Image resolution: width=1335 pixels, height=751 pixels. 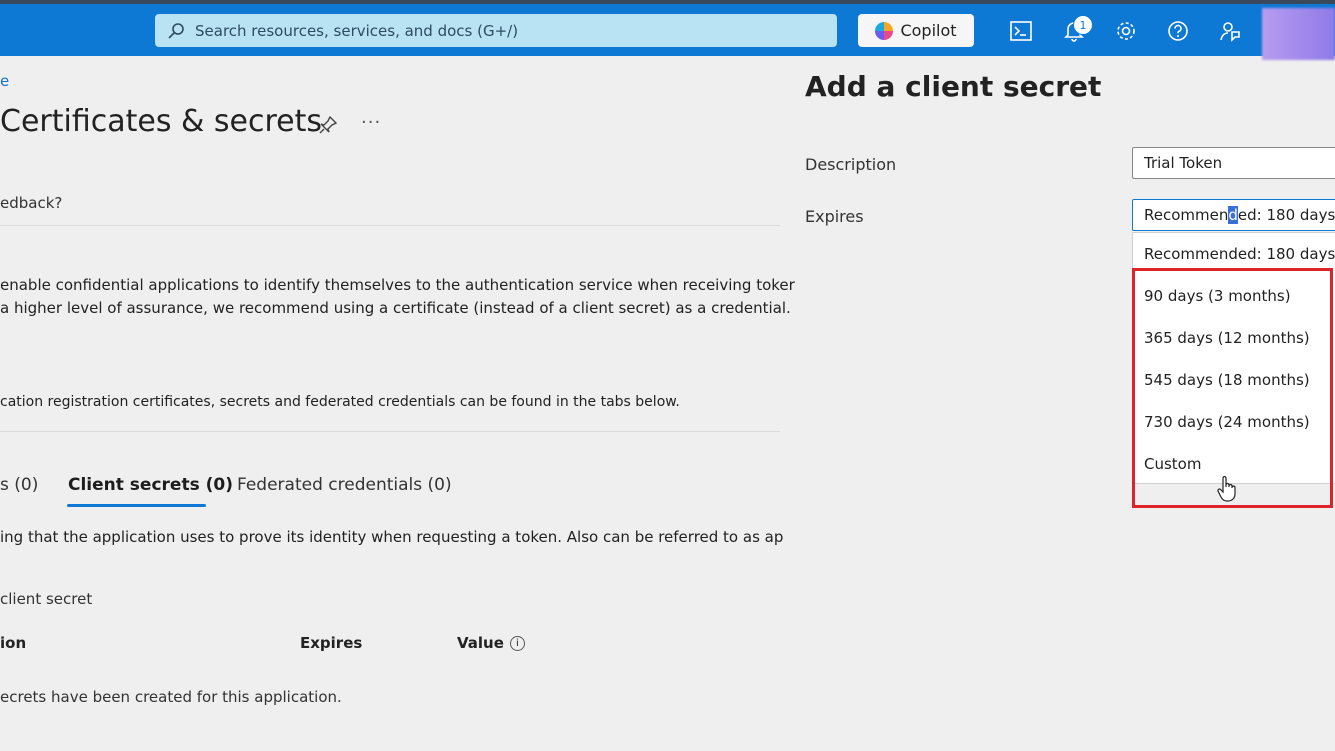 What do you see at coordinates (328, 125) in the screenshot?
I see `pin-icon` at bounding box center [328, 125].